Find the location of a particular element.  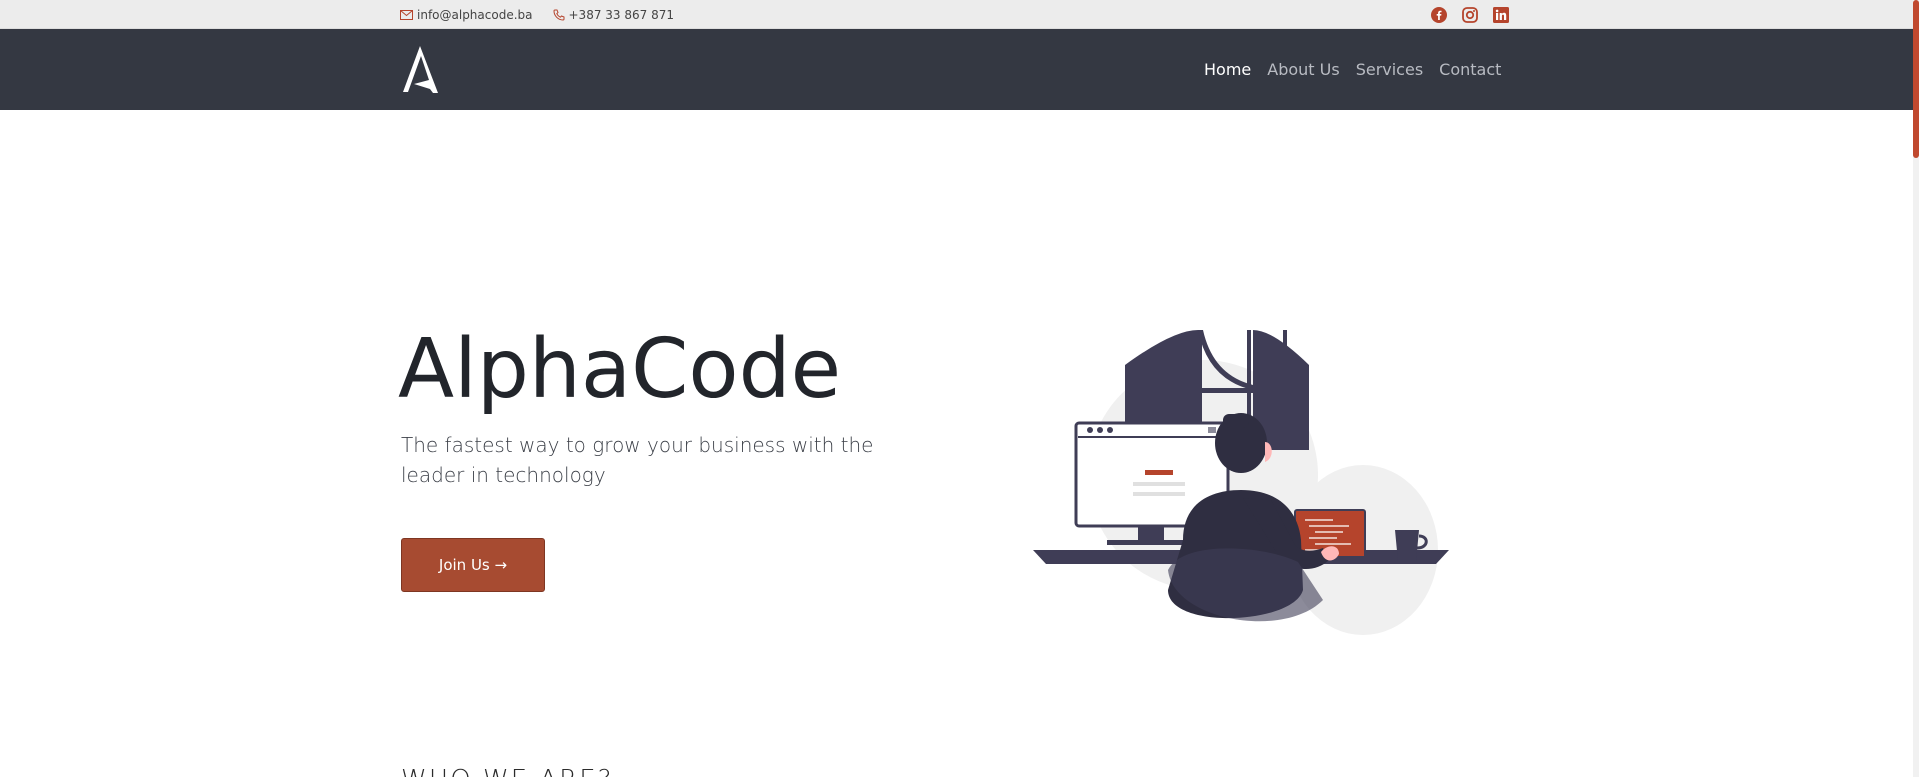

linkedin-icon is located at coordinates (1501, 15).